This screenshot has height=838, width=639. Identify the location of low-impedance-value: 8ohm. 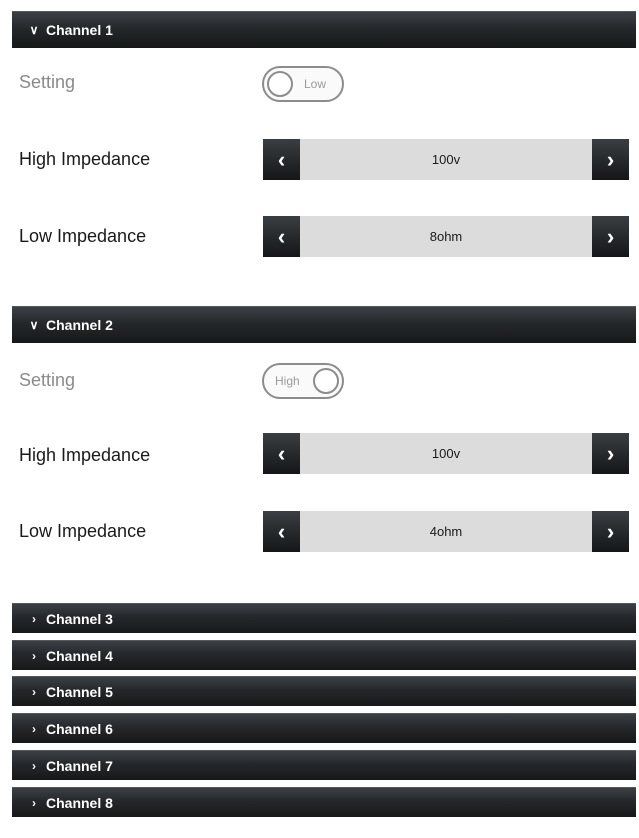
(446, 236).